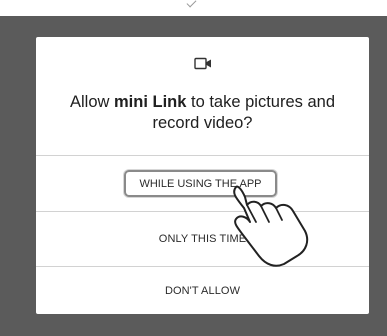  I want to click on title-app-name: mini Link, so click(150, 102).